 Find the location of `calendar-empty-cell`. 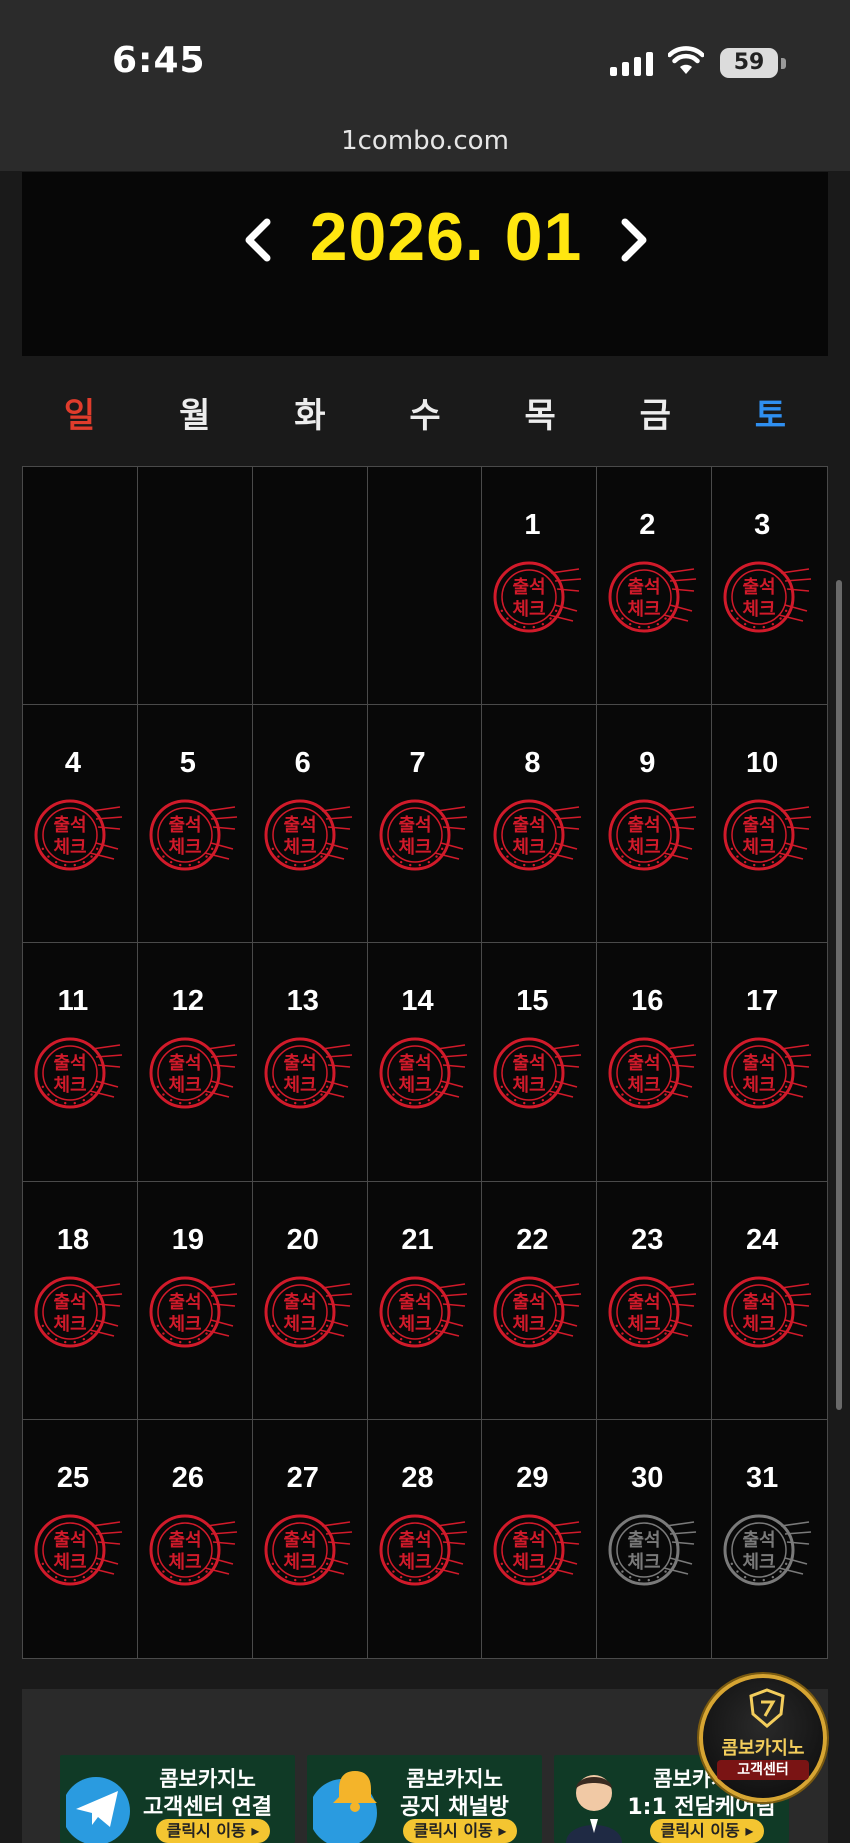

calendar-empty-cell is located at coordinates (80, 586).